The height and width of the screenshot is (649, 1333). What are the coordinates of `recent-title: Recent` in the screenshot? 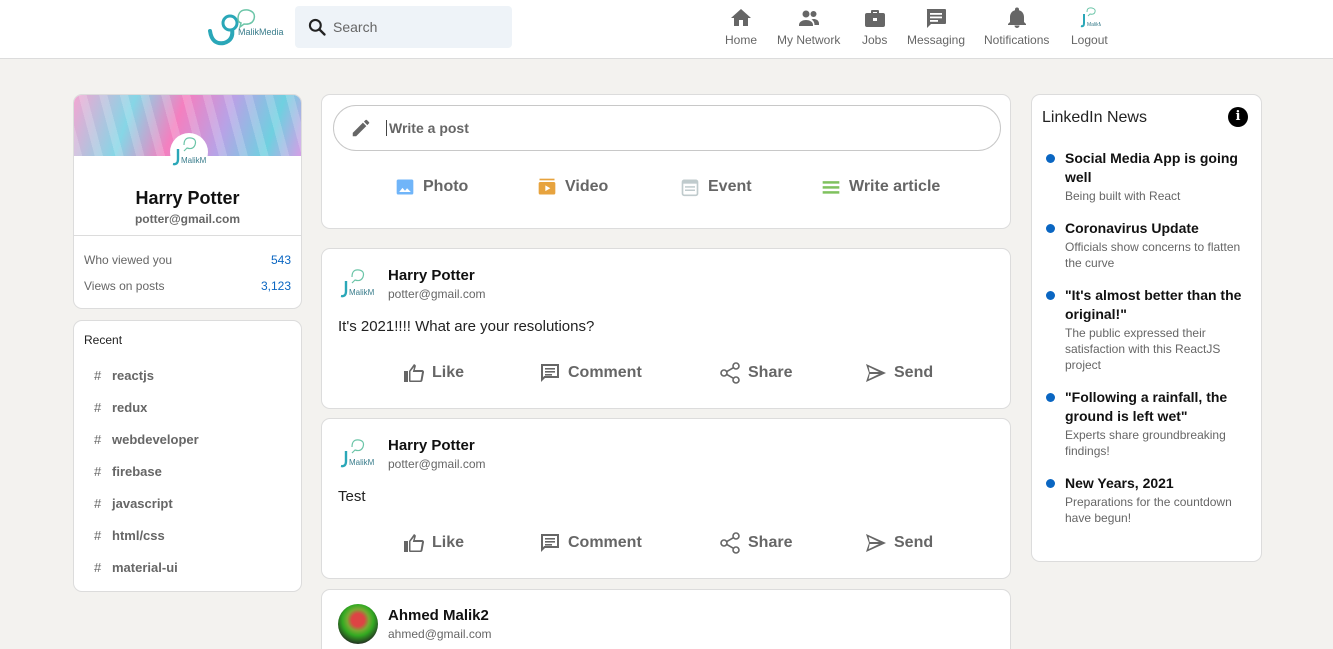 It's located at (103, 340).